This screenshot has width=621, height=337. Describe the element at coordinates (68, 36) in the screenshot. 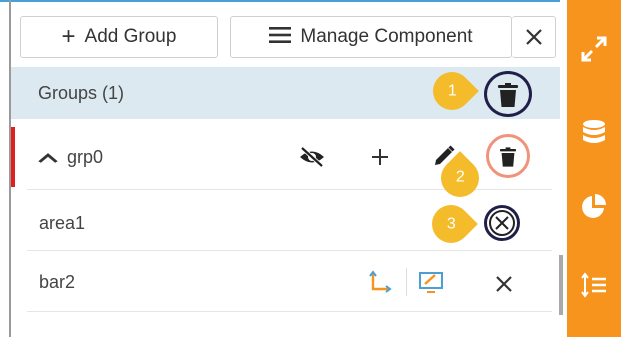

I see `plus-icon: +` at that location.